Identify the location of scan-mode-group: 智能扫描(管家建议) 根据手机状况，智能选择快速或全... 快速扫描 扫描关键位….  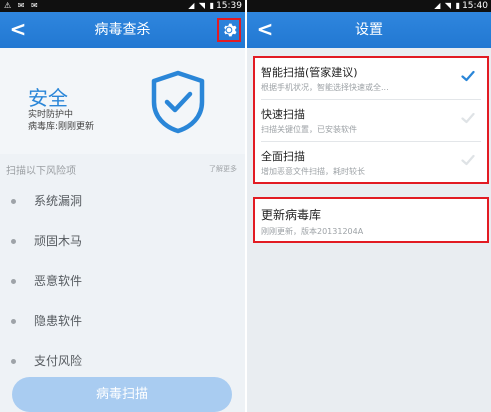
(371, 120).